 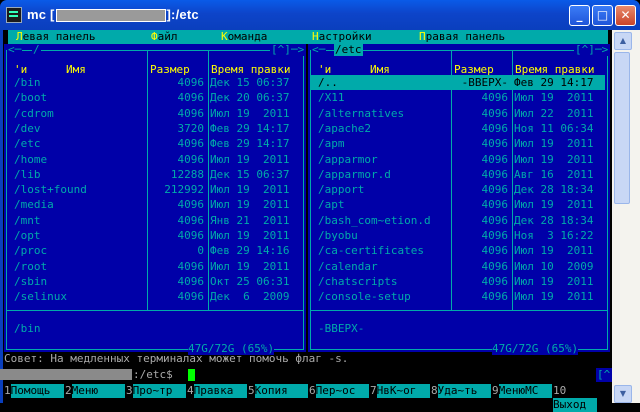 What do you see at coordinates (602, 15) in the screenshot?
I see `maximize-button: □` at bounding box center [602, 15].